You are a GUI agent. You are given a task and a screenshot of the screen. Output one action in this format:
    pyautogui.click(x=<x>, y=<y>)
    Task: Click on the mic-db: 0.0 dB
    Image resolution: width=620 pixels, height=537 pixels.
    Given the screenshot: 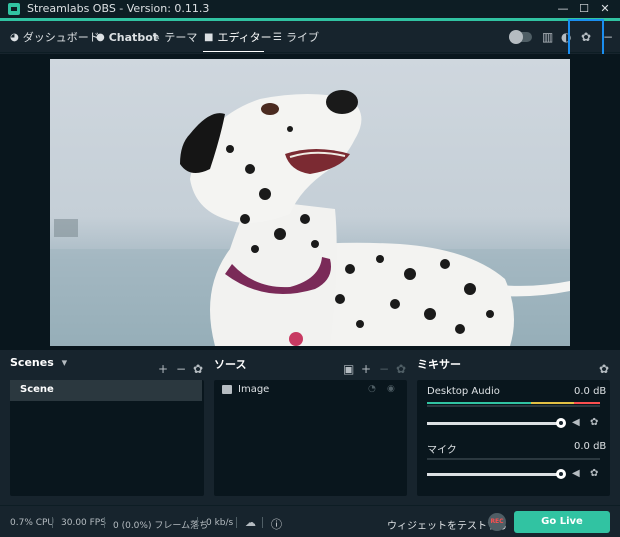 What is the action you would take?
    pyautogui.click(x=590, y=446)
    